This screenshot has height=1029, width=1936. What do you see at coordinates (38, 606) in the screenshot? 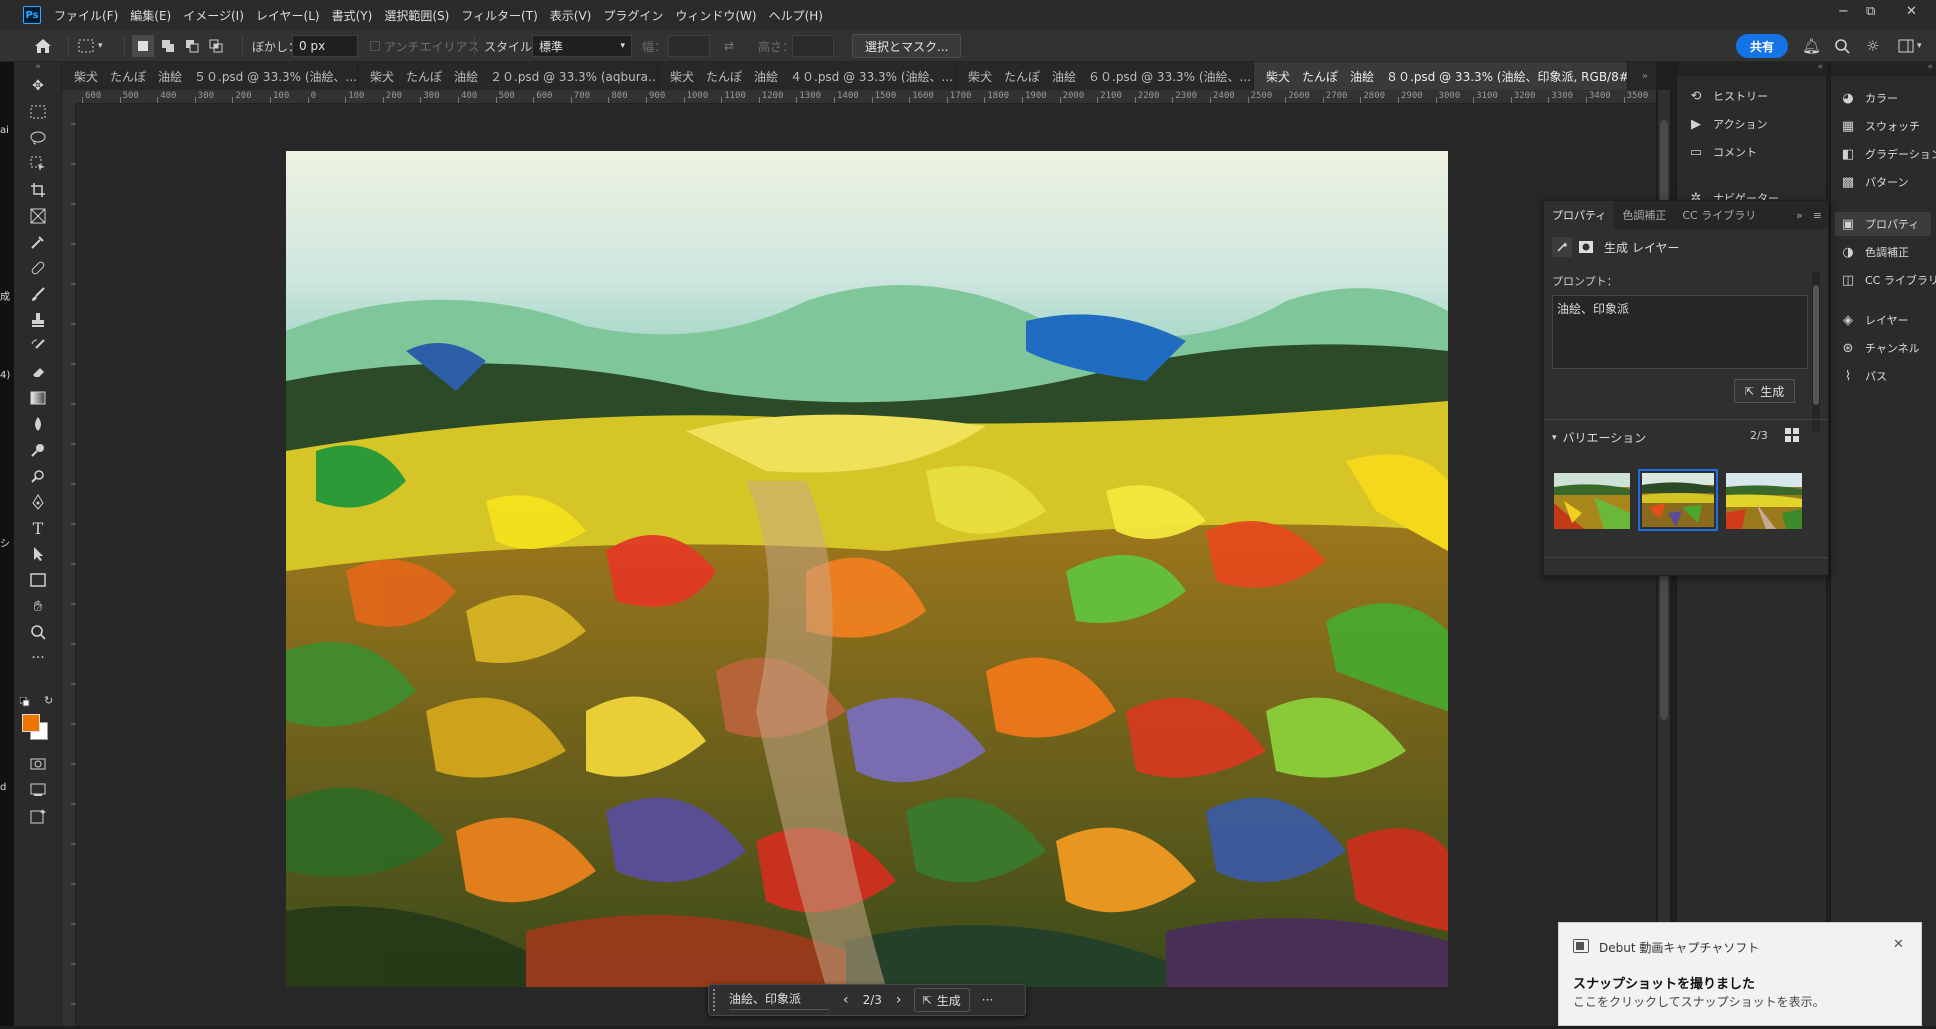
I see `hand-tool-icon: ✋︎` at bounding box center [38, 606].